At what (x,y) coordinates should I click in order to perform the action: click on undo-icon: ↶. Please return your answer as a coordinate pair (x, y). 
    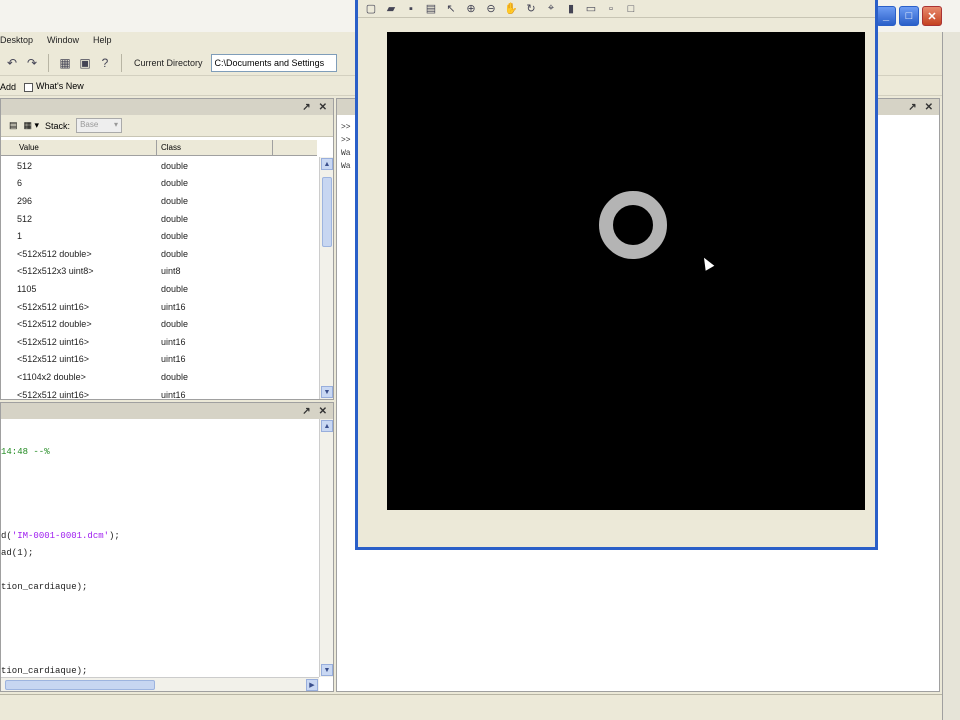
    Looking at the image, I should click on (12, 63).